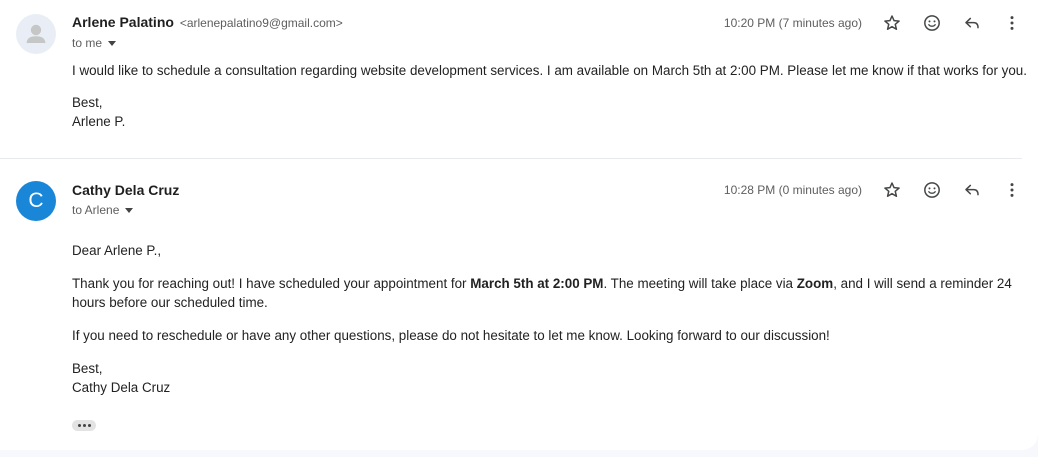 This screenshot has height=457, width=1038. I want to click on signature: Arlene P., so click(99, 121).